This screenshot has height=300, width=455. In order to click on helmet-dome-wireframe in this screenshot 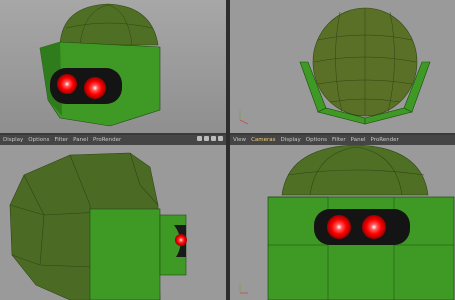, I will do `click(365, 62)`.